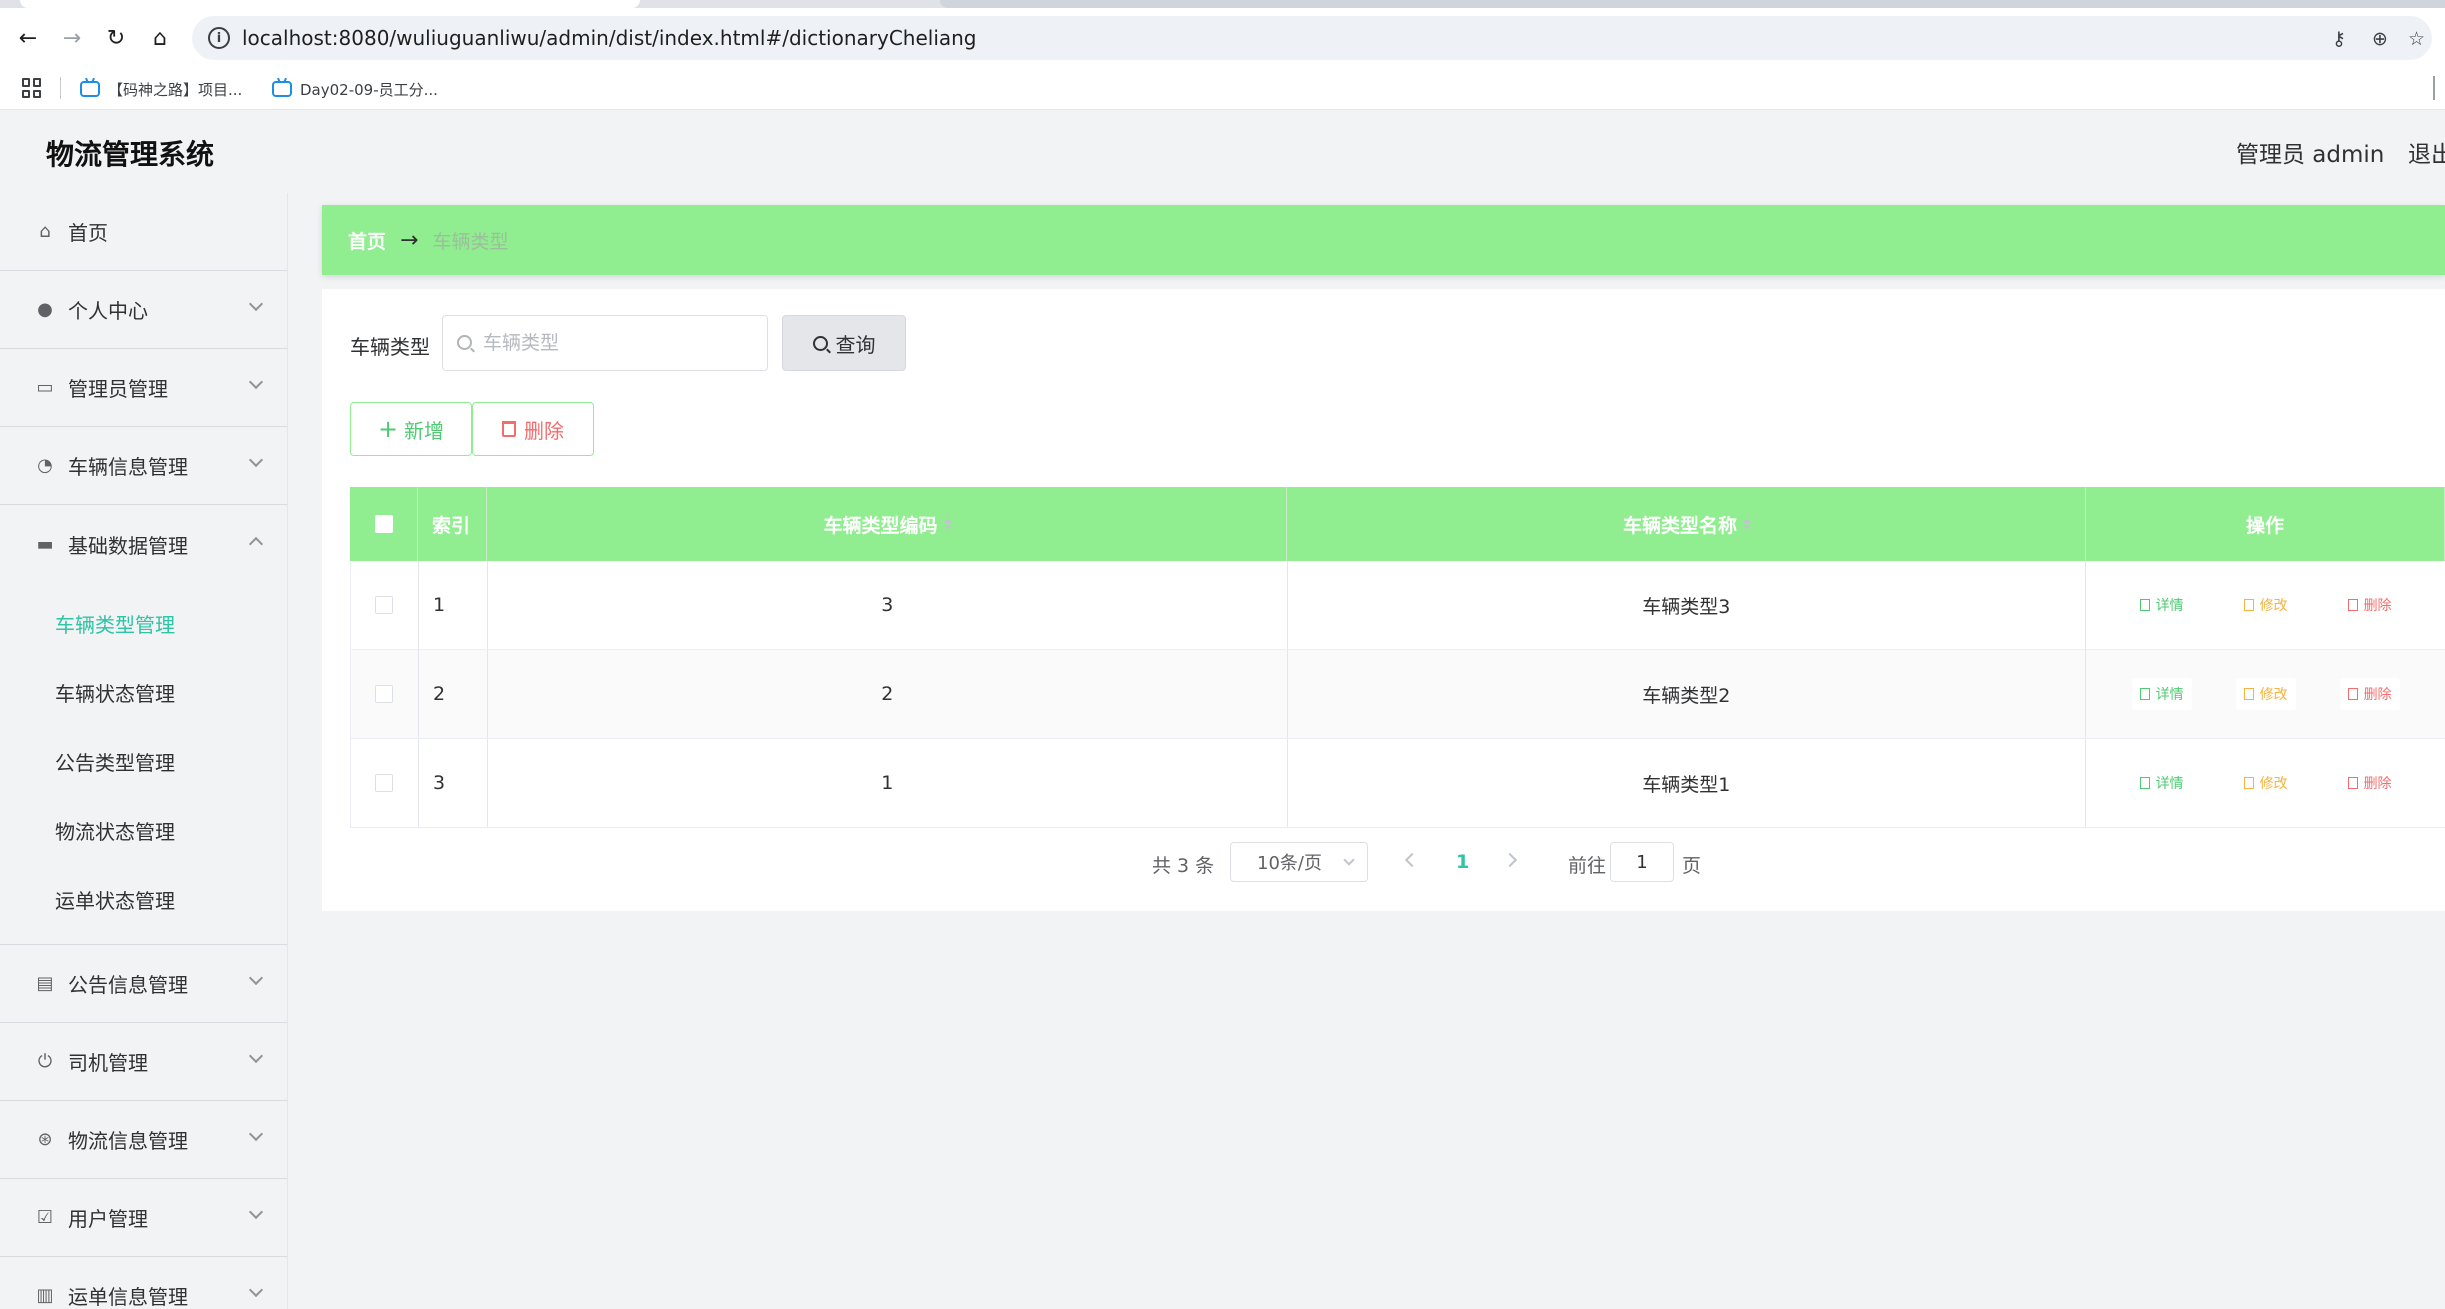 The image size is (2445, 1309). I want to click on sidebar-item-label: 物流信息管理, so click(128, 1141).